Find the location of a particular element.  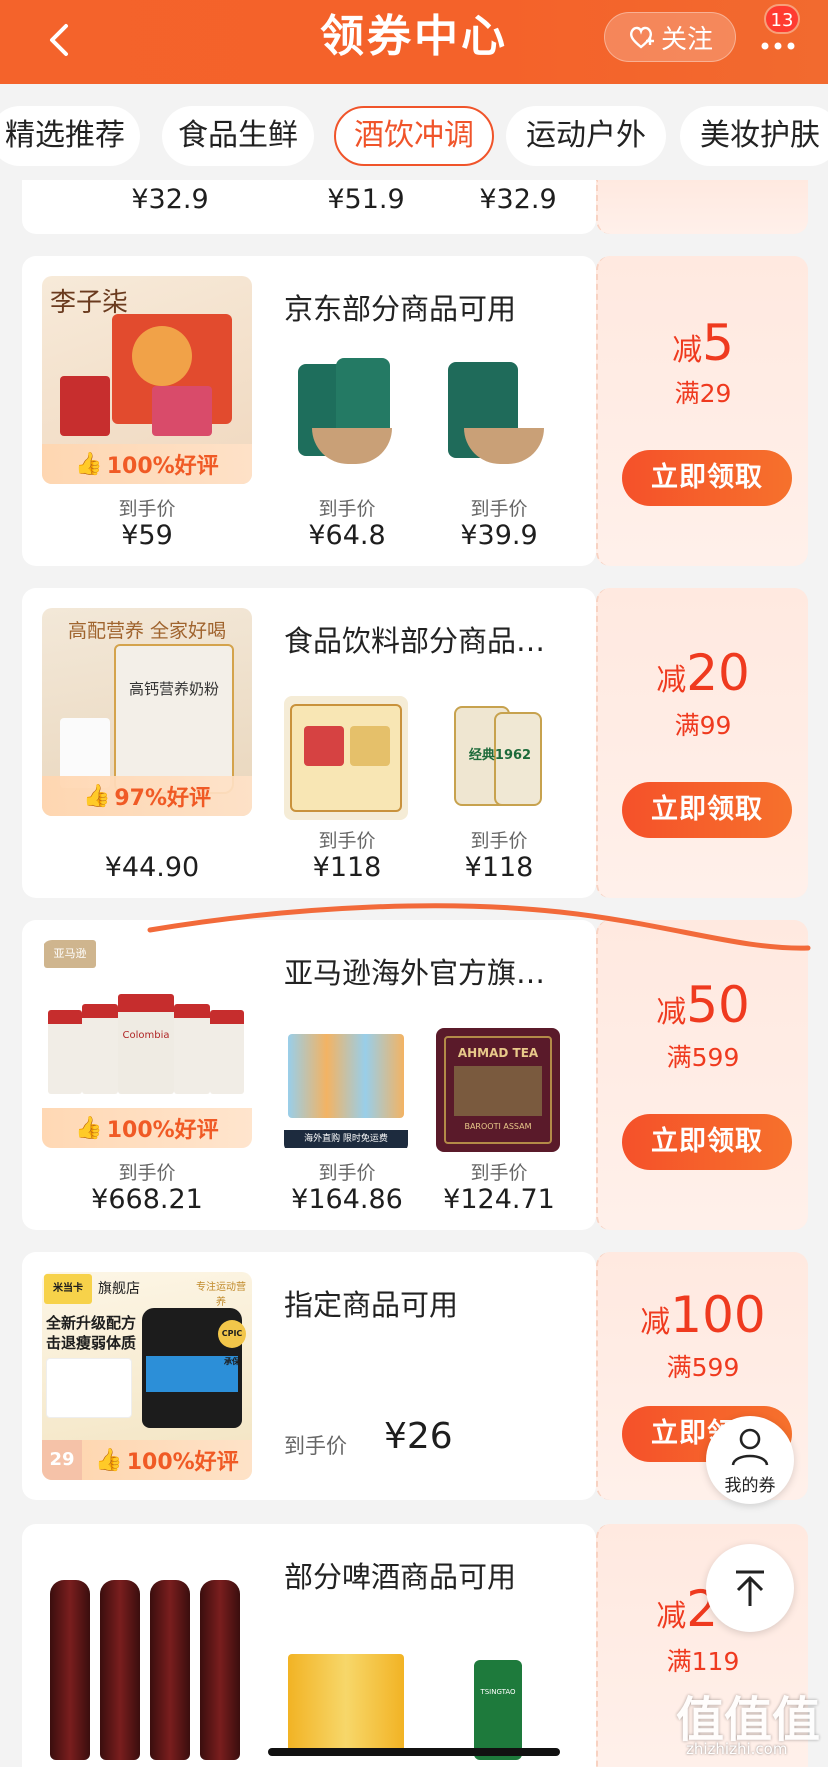

product-price: ¥164.86 is located at coordinates (347, 1199).